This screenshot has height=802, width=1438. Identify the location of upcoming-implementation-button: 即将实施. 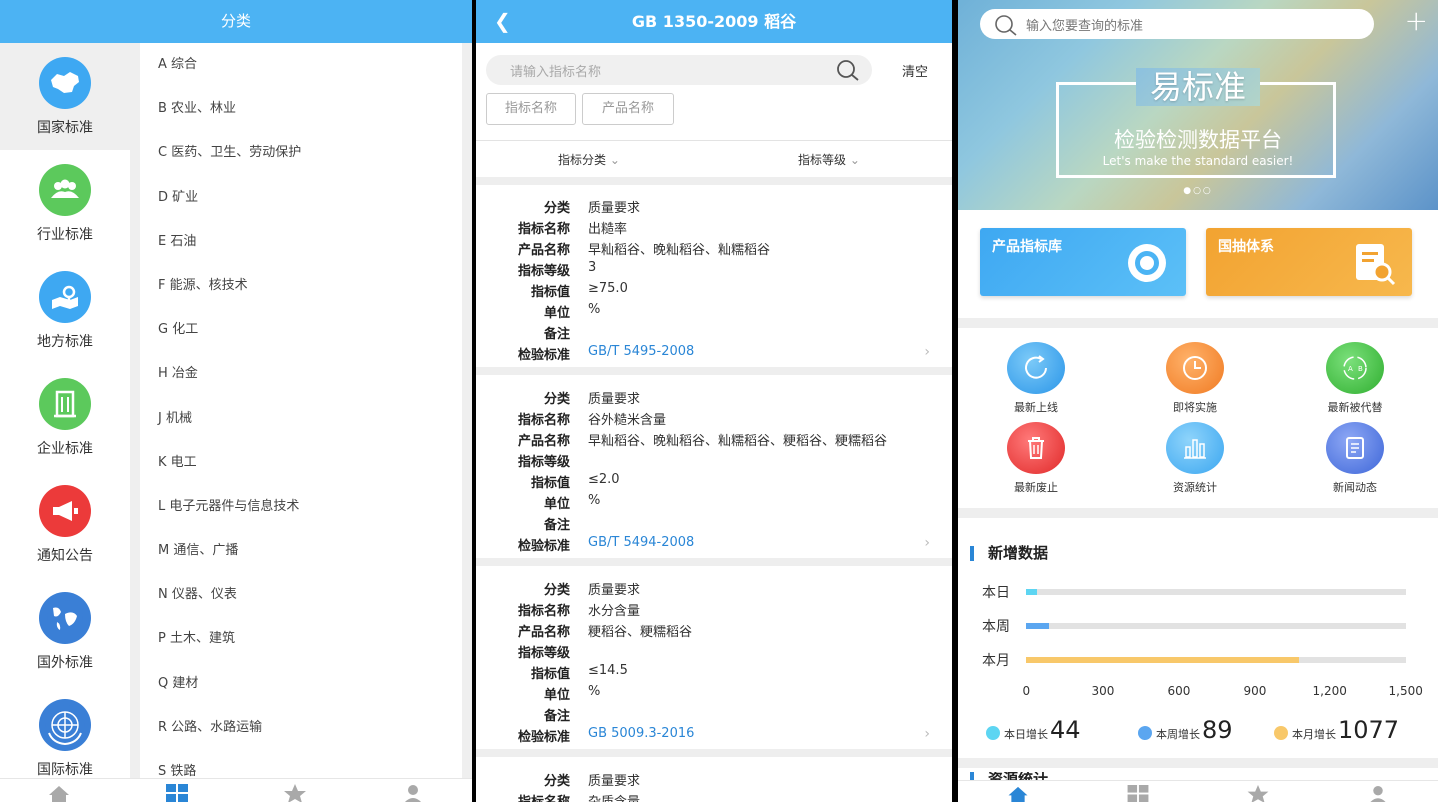
(1195, 378).